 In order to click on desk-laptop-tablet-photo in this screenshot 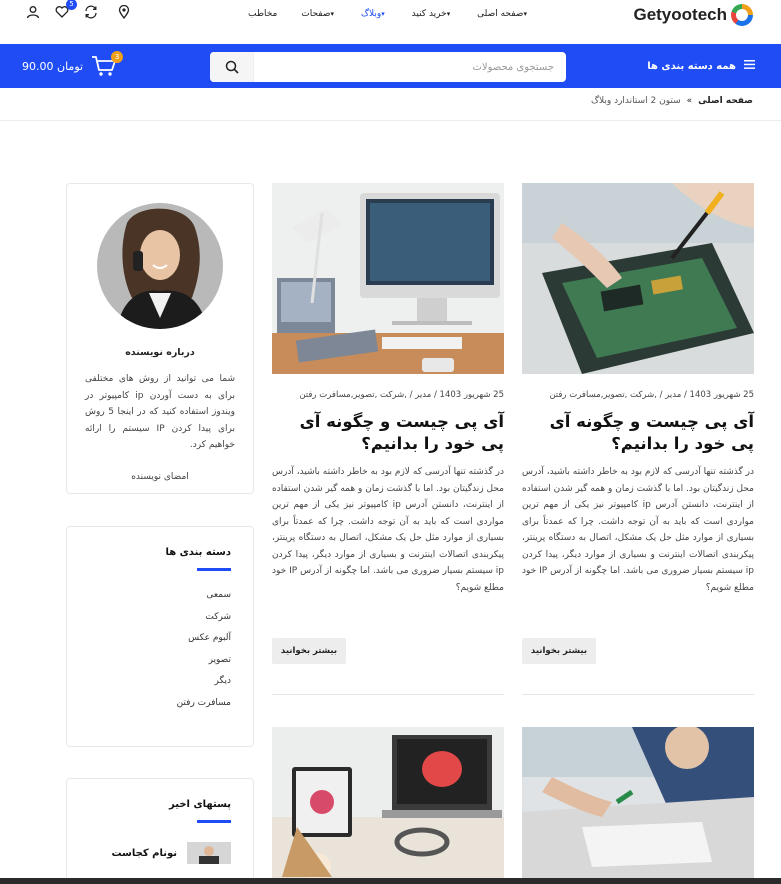, I will do `click(388, 802)`.